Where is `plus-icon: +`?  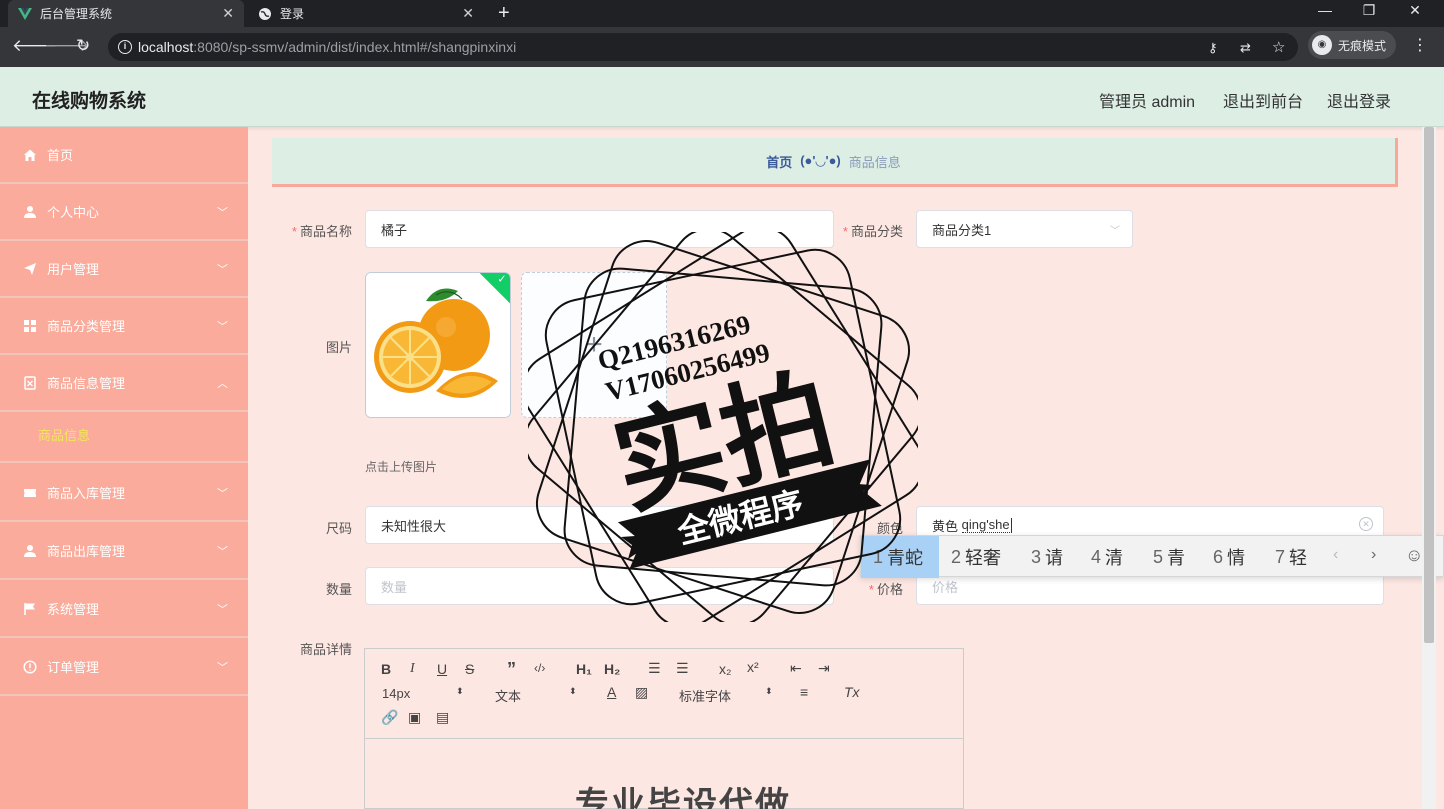 plus-icon: + is located at coordinates (594, 344).